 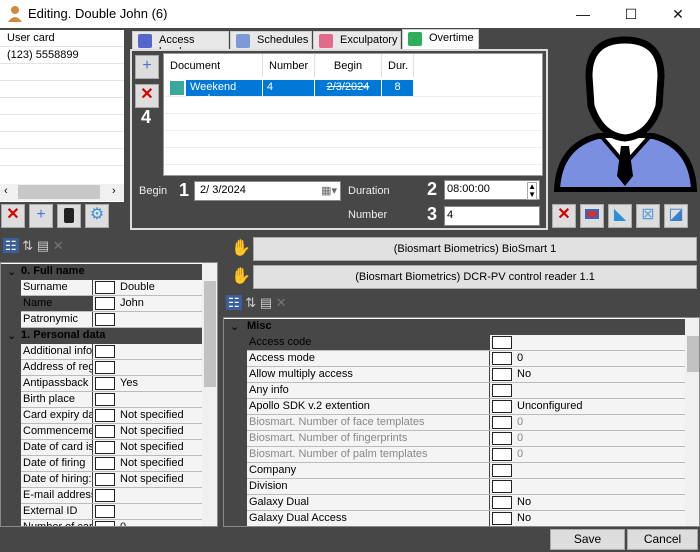 I want to click on property-row: External ID, so click(x=101, y=512).